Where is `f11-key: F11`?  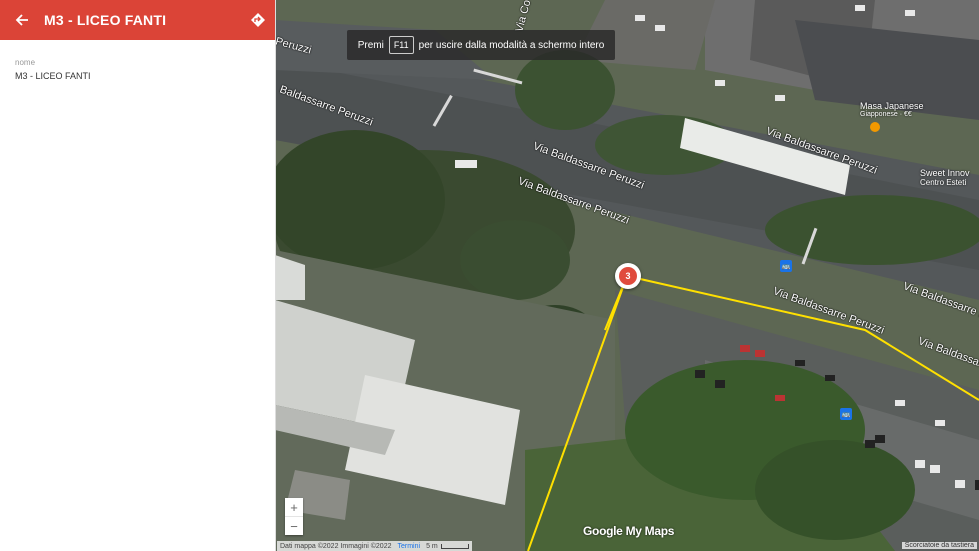
f11-key: F11 is located at coordinates (401, 45).